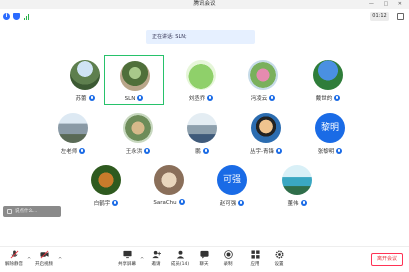  I want to click on participant-name-row: 董伟, so click(297, 203).